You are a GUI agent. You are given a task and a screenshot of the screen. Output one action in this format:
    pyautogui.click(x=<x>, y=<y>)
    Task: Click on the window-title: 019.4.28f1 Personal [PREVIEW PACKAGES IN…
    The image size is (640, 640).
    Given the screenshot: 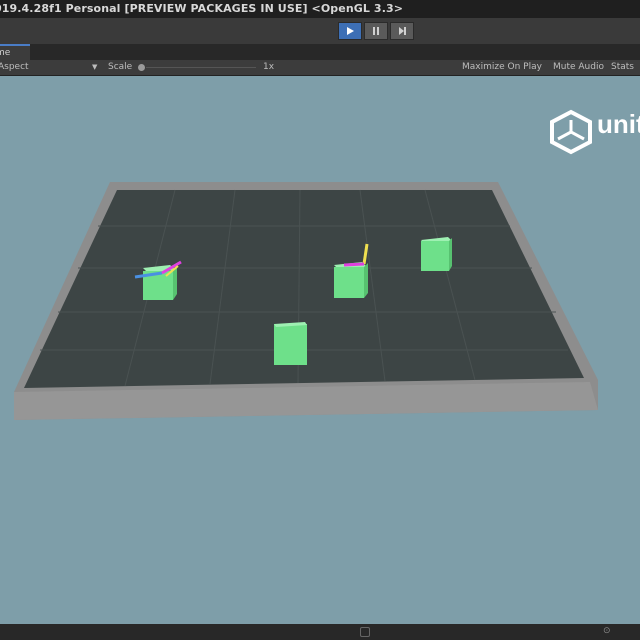 What is the action you would take?
    pyautogui.click(x=202, y=8)
    